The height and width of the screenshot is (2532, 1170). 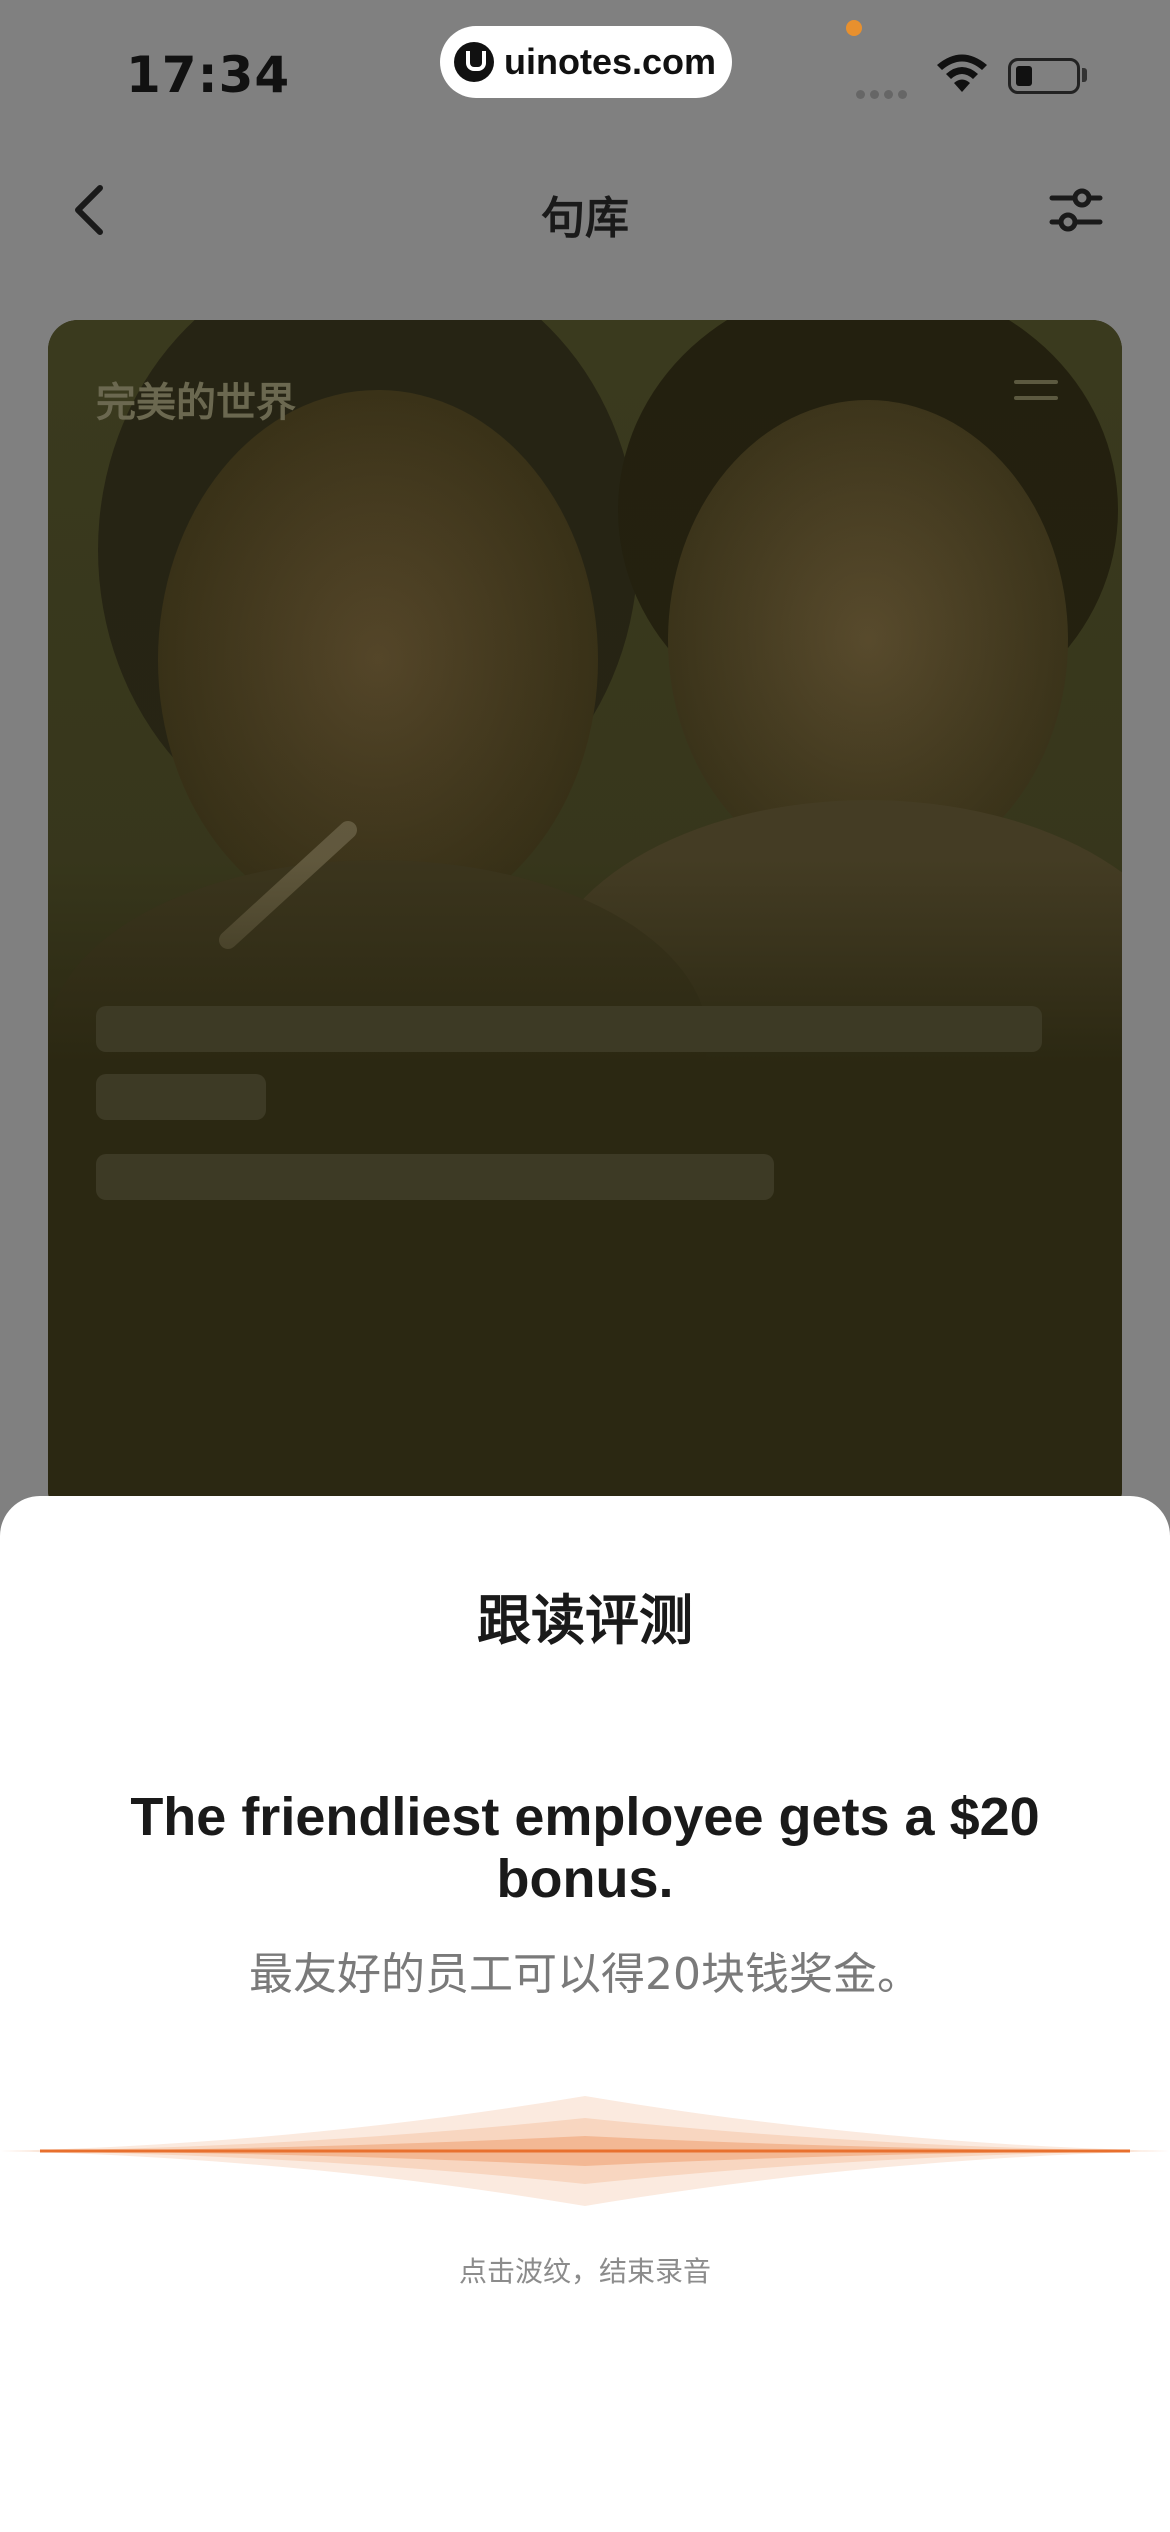 I want to click on sentence-chinese: 最友好的员工可以得20块钱奖金。, so click(x=585, y=1974).